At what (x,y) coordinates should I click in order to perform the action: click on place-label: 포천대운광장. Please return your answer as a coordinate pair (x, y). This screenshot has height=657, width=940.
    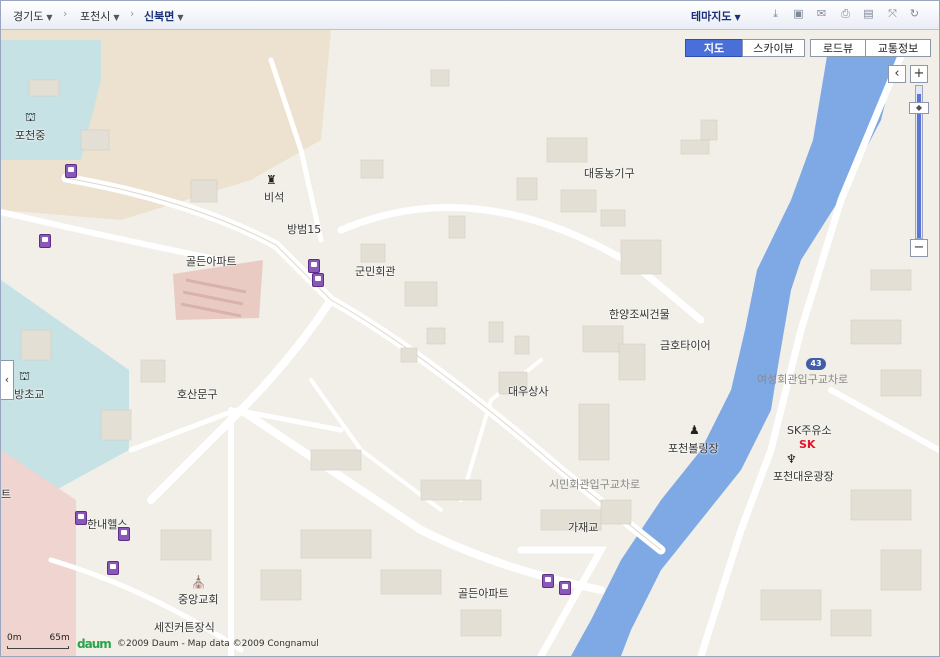
    Looking at the image, I should click on (803, 476).